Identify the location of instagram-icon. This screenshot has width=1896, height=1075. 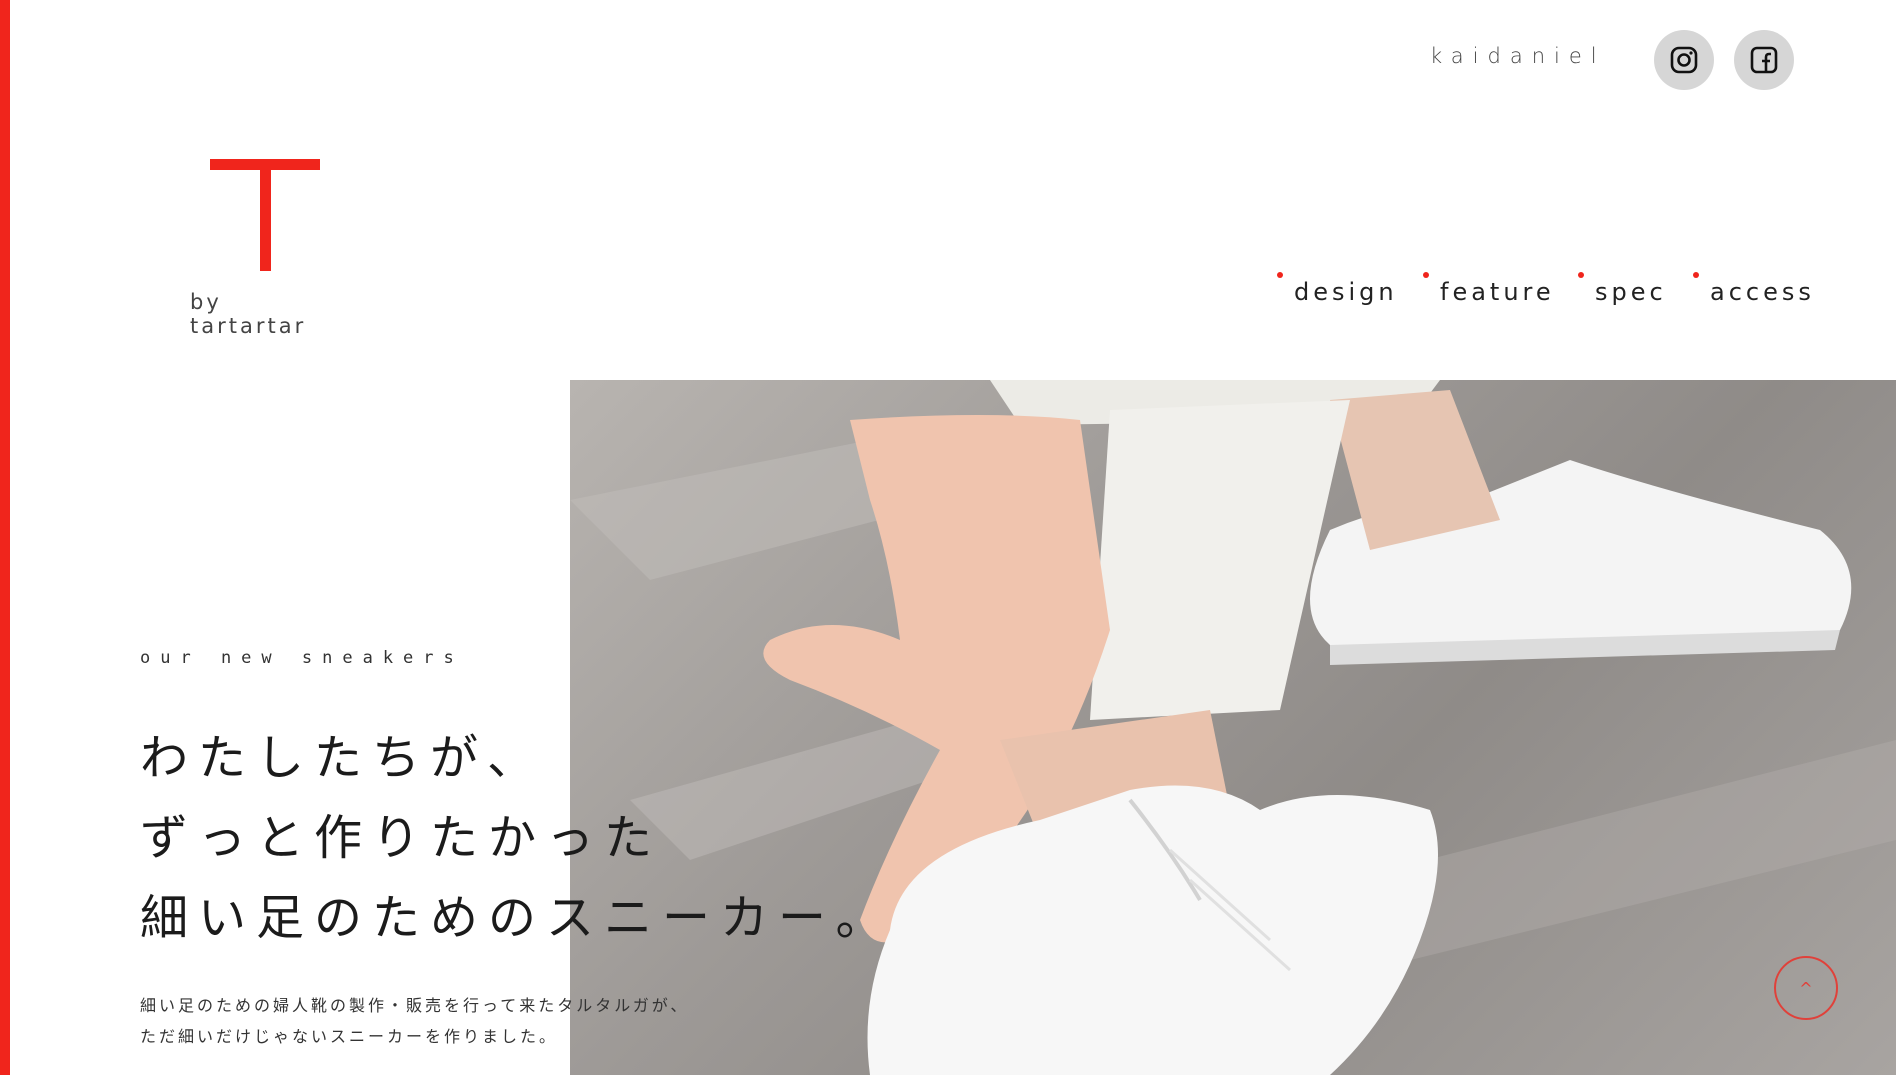
(1684, 60).